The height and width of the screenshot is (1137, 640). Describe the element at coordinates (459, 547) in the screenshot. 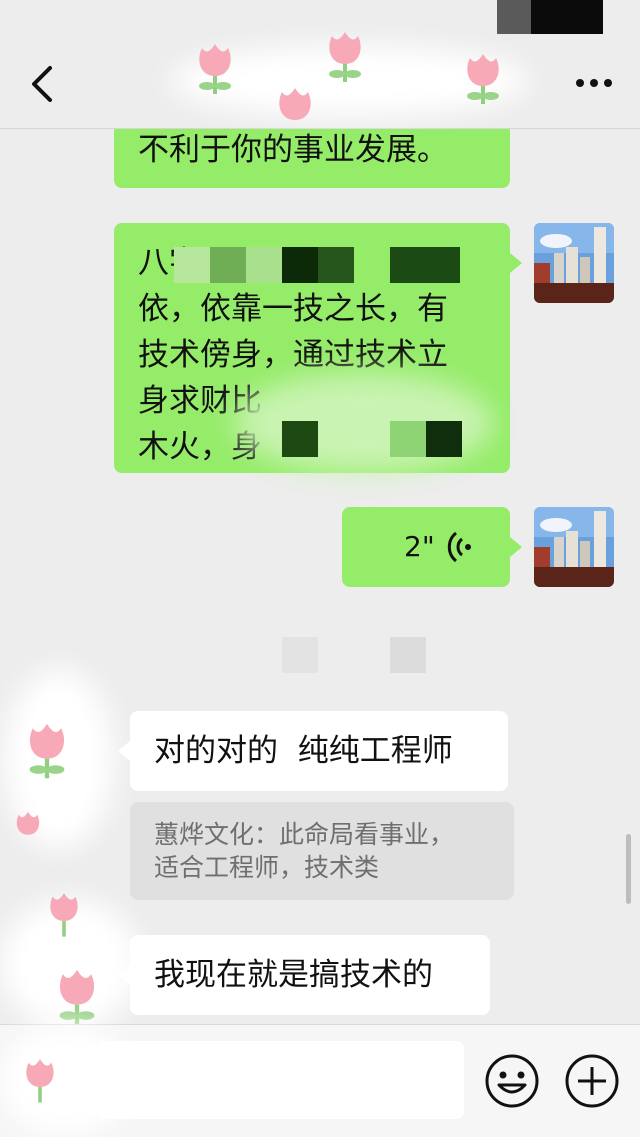

I see `voice-wave-icon` at that location.